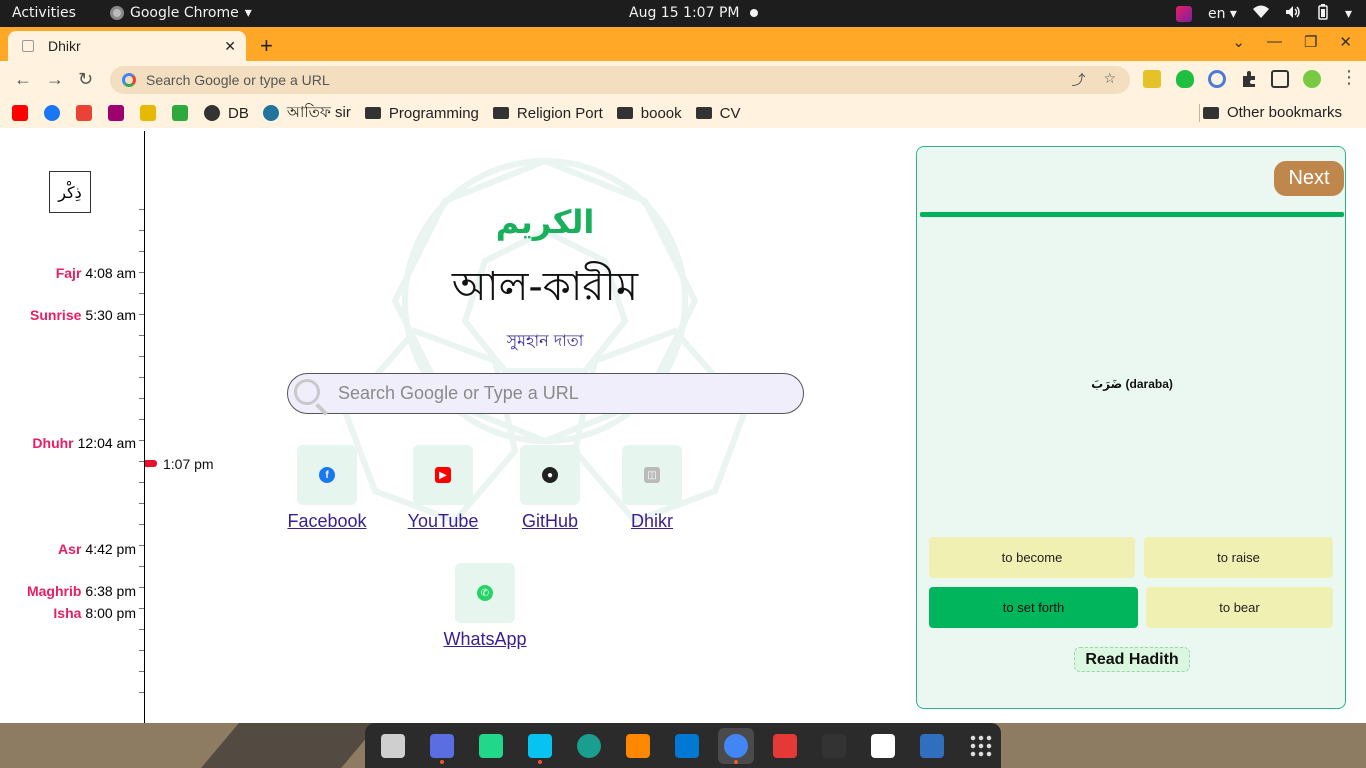 This screenshot has width=1366, height=768. Describe the element at coordinates (443, 521) in the screenshot. I see `shortcut-label: YouTube` at that location.